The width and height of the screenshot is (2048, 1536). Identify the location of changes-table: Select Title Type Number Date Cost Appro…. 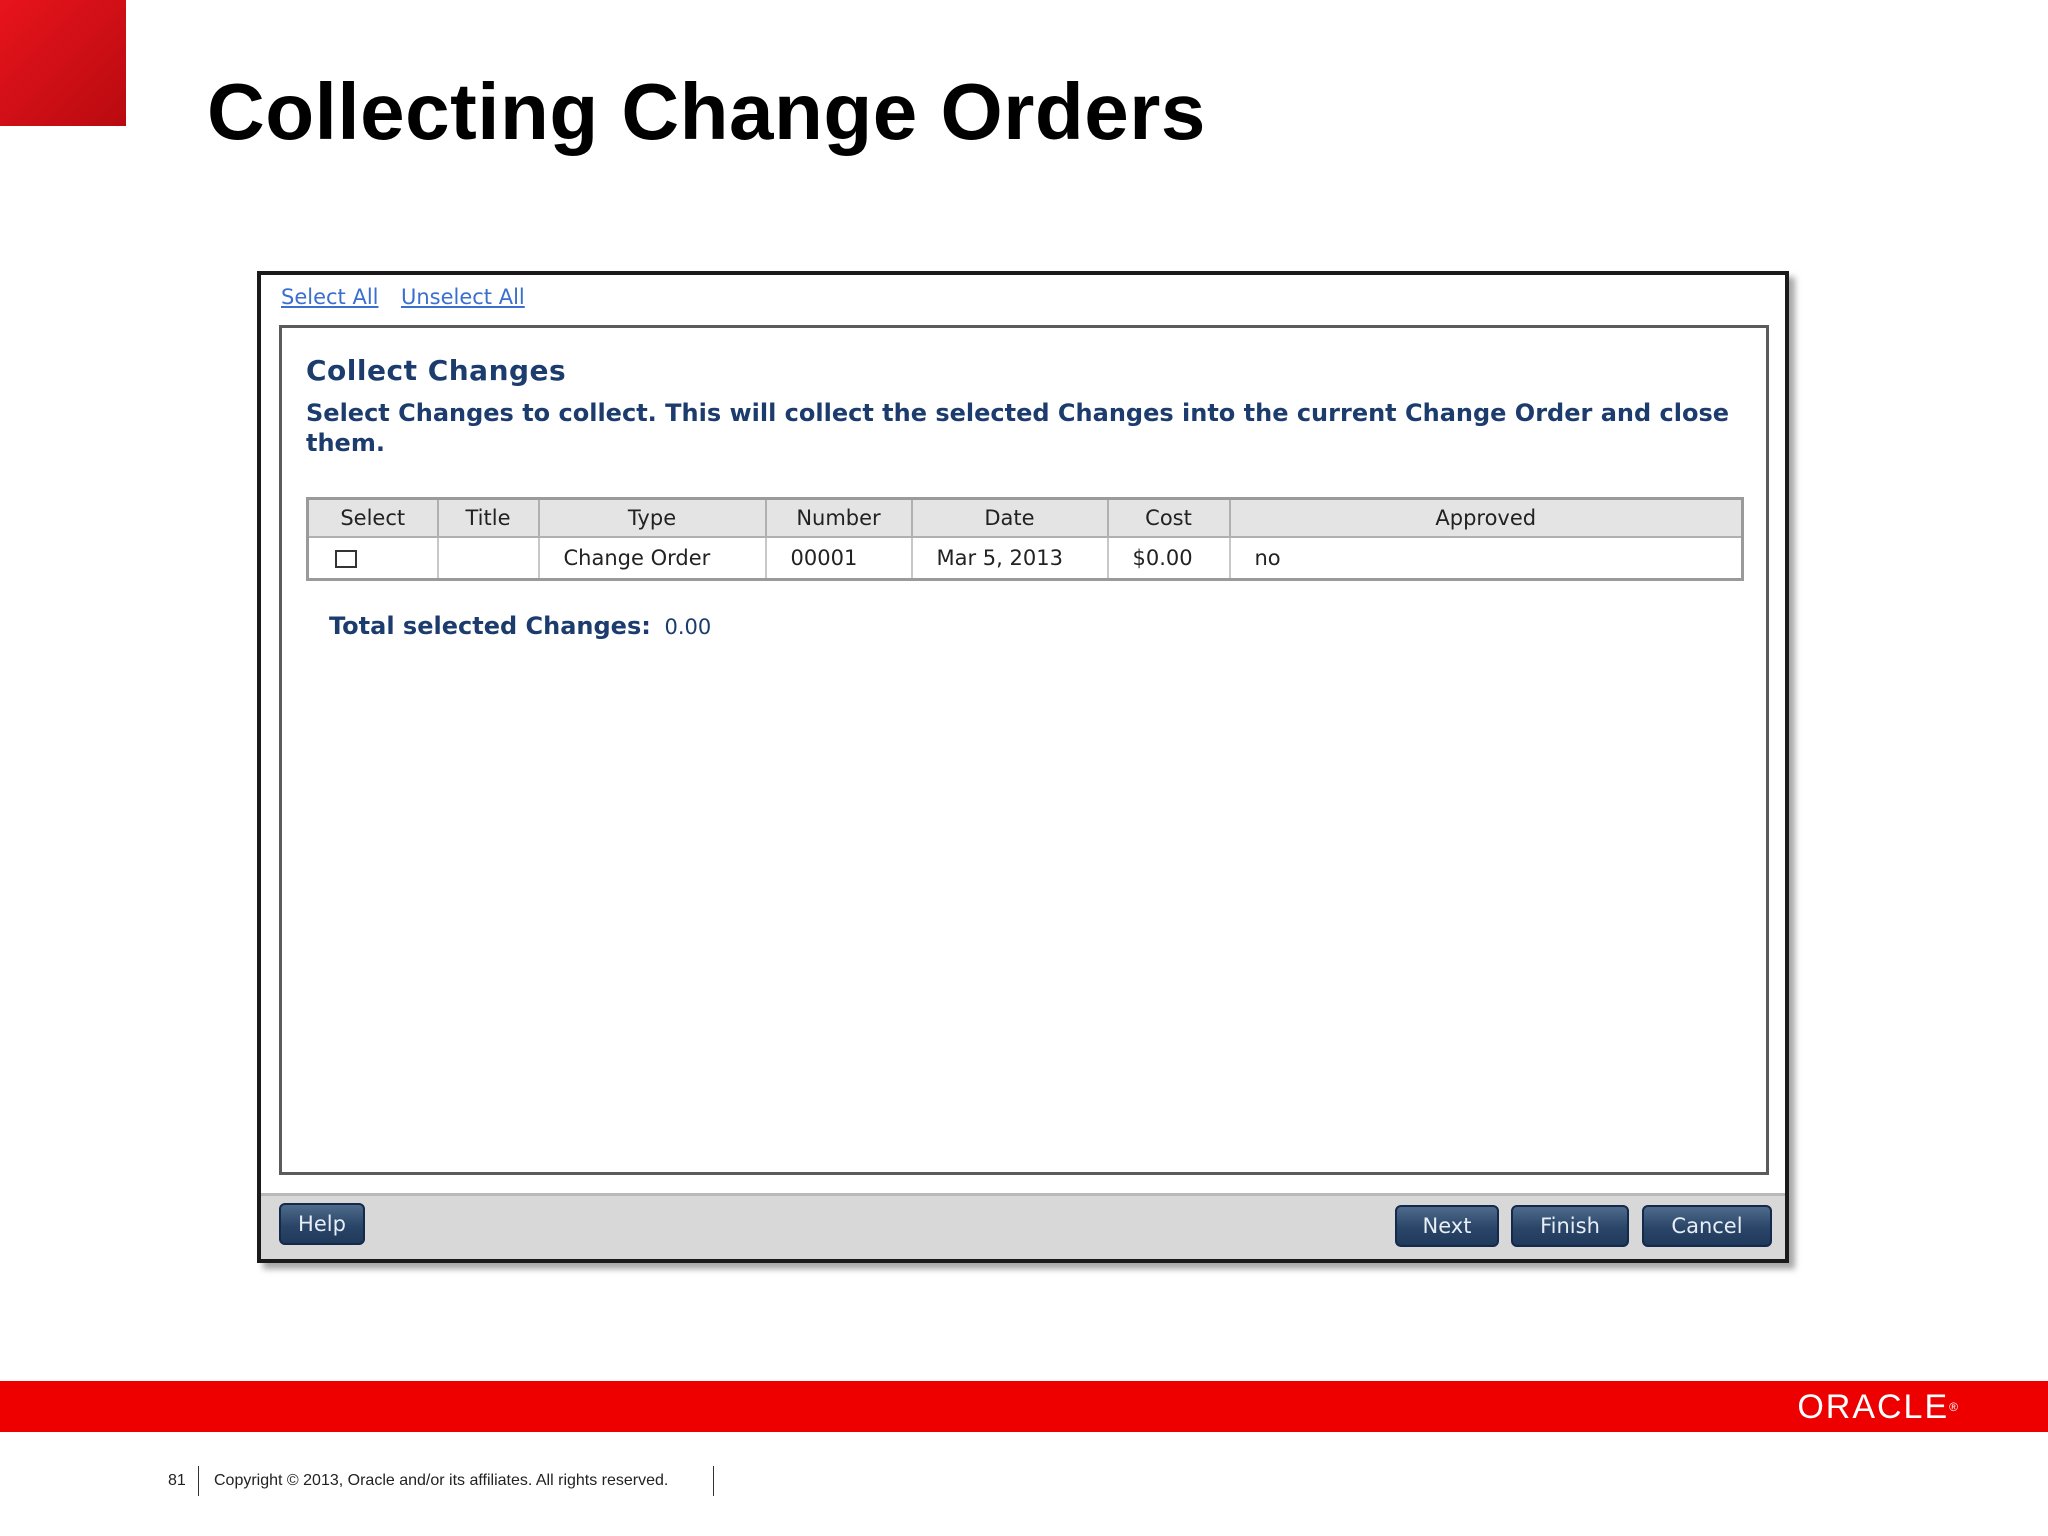
(1025, 539).